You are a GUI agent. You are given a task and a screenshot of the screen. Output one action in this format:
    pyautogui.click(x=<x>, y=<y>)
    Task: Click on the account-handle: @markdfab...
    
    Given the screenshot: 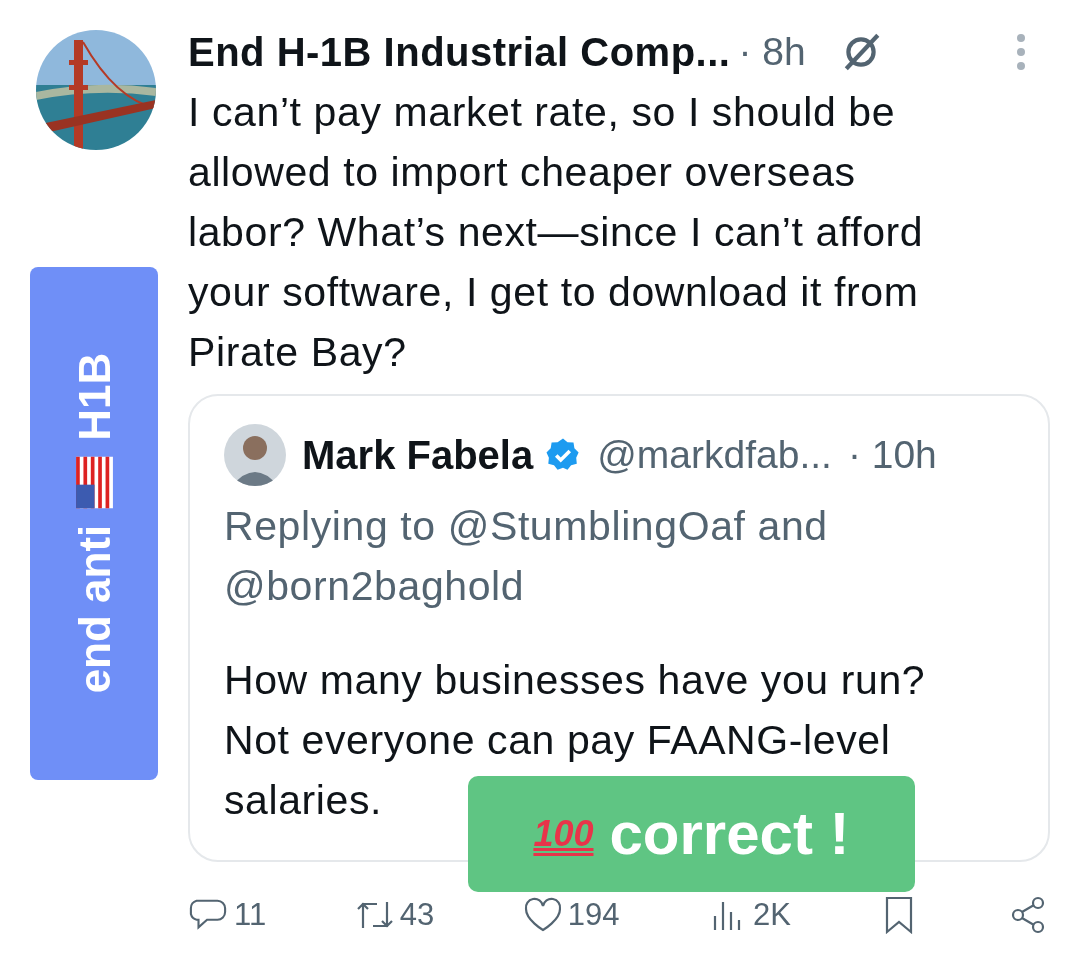 What is the action you would take?
    pyautogui.click(x=714, y=454)
    